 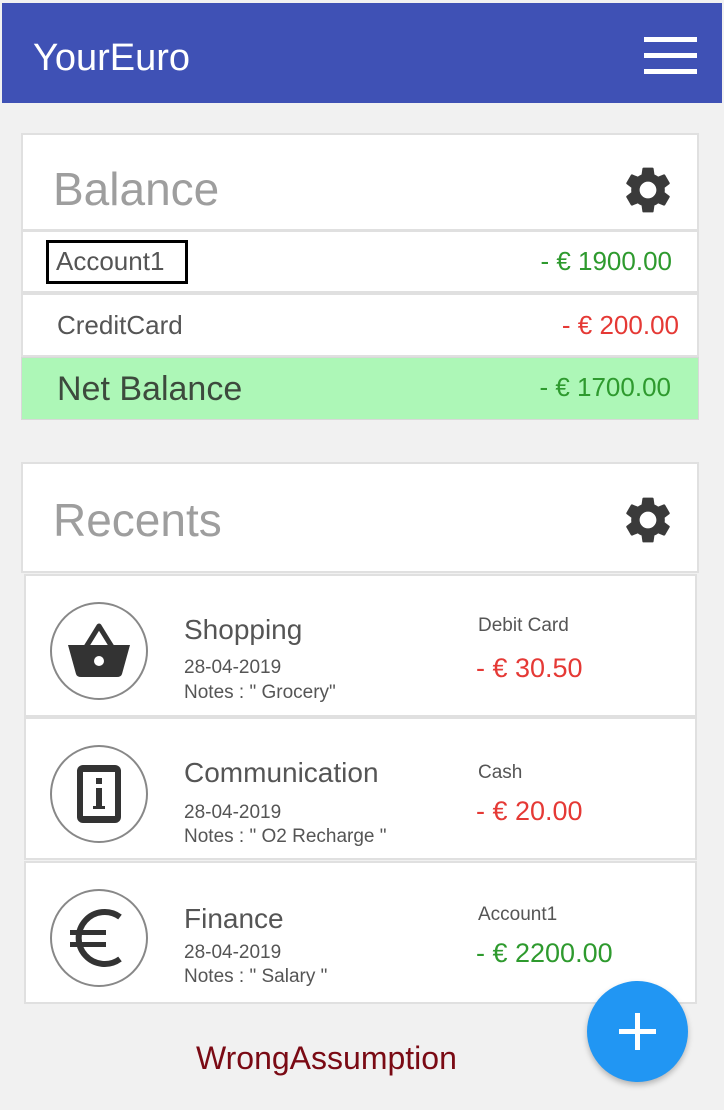 I want to click on net-balance-row: Net Balance - € 1700.00, so click(x=360, y=388).